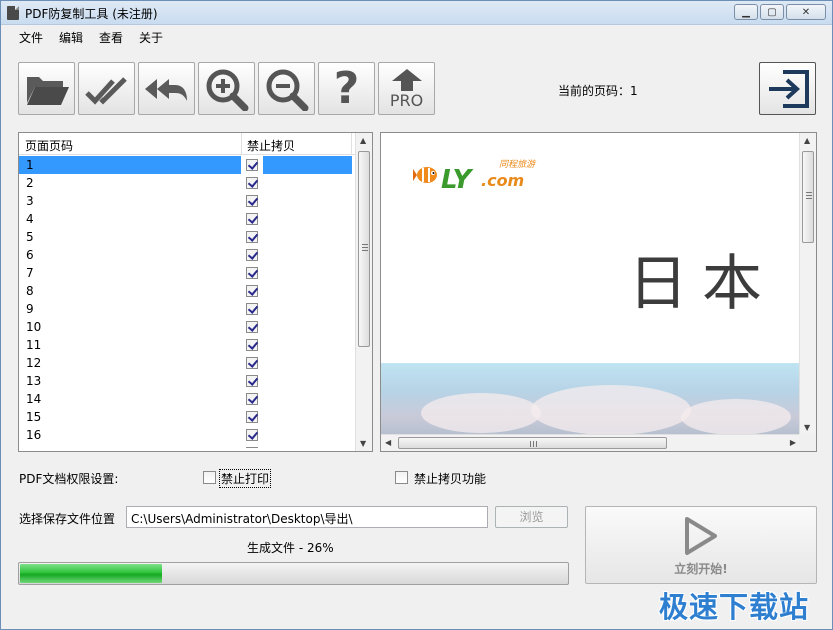  Describe the element at coordinates (187, 417) in the screenshot. I see `list-item: 15` at that location.